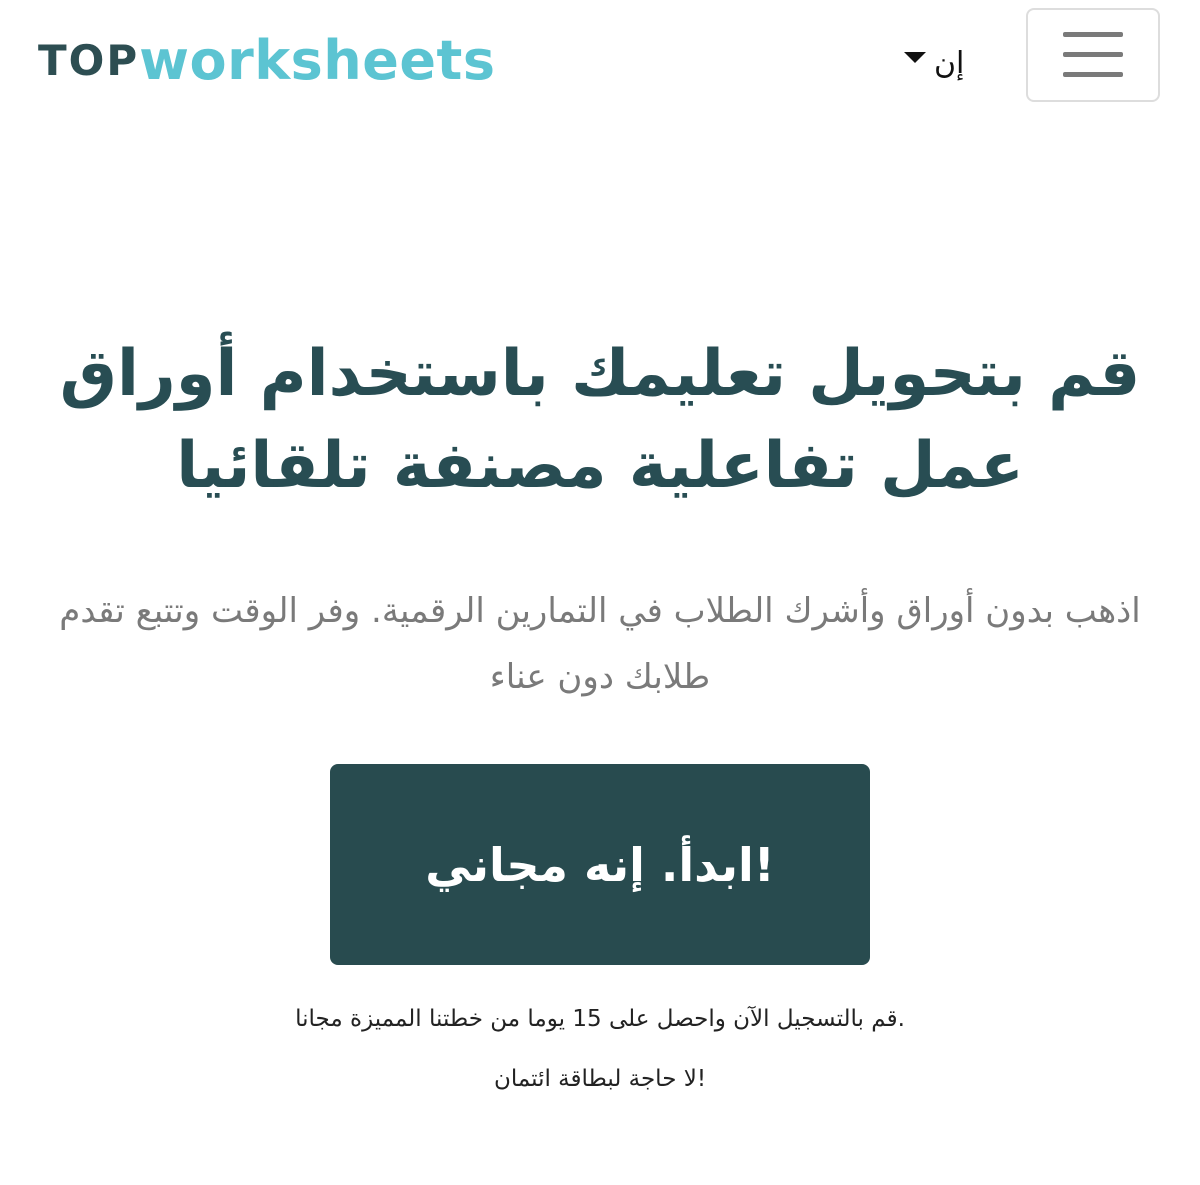 The height and width of the screenshot is (1185, 1200). I want to click on language-dropdown: إن, so click(949, 63).